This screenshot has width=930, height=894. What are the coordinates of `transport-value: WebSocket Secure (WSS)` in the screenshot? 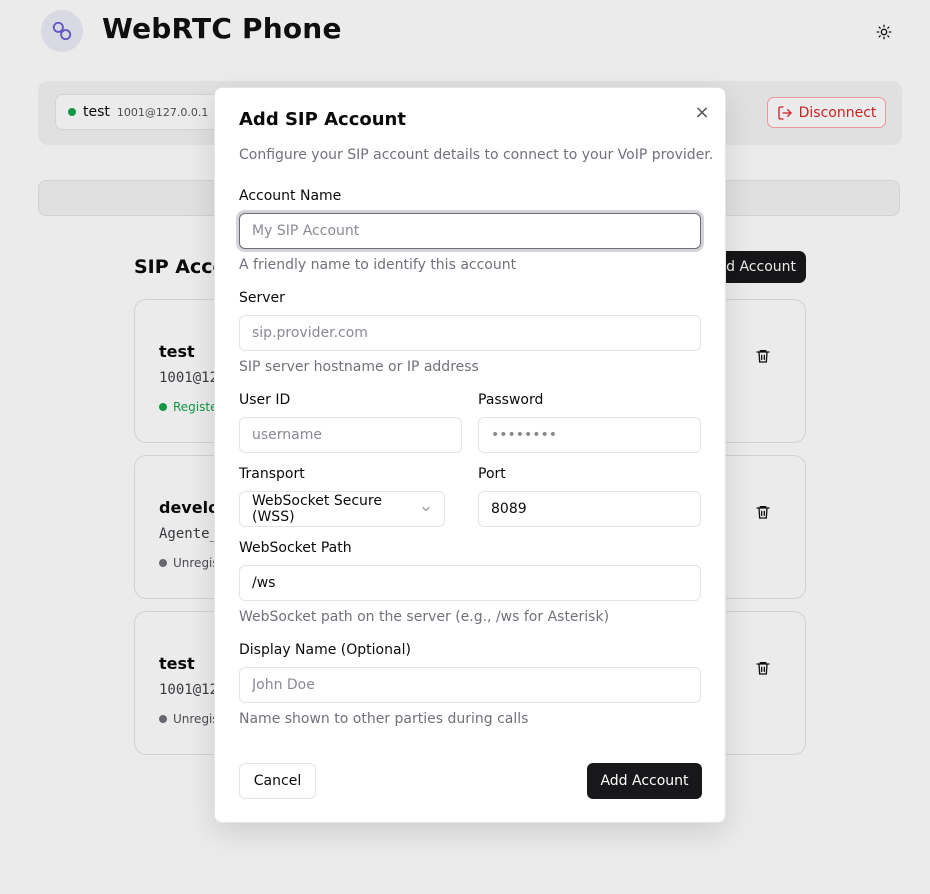 It's located at (317, 509).